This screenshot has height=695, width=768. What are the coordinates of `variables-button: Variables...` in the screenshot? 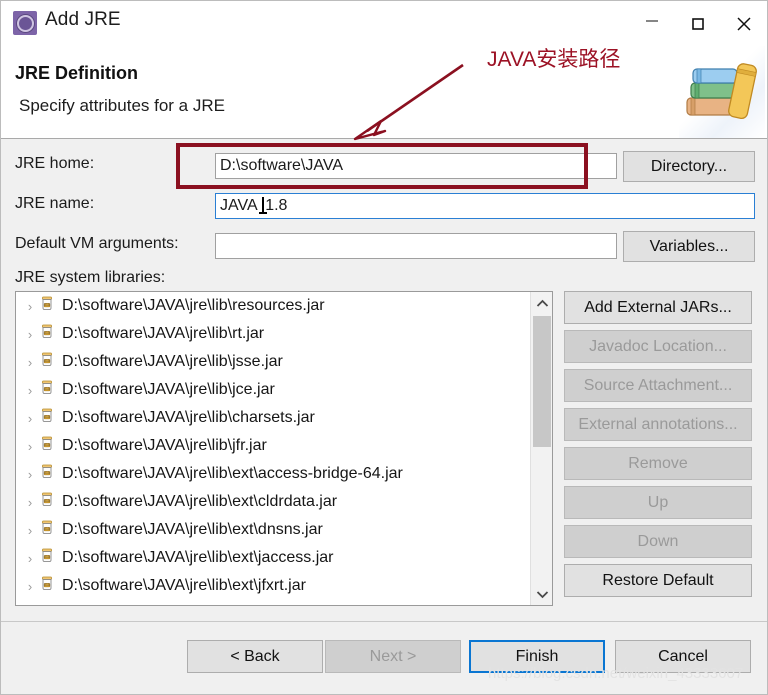 It's located at (689, 246).